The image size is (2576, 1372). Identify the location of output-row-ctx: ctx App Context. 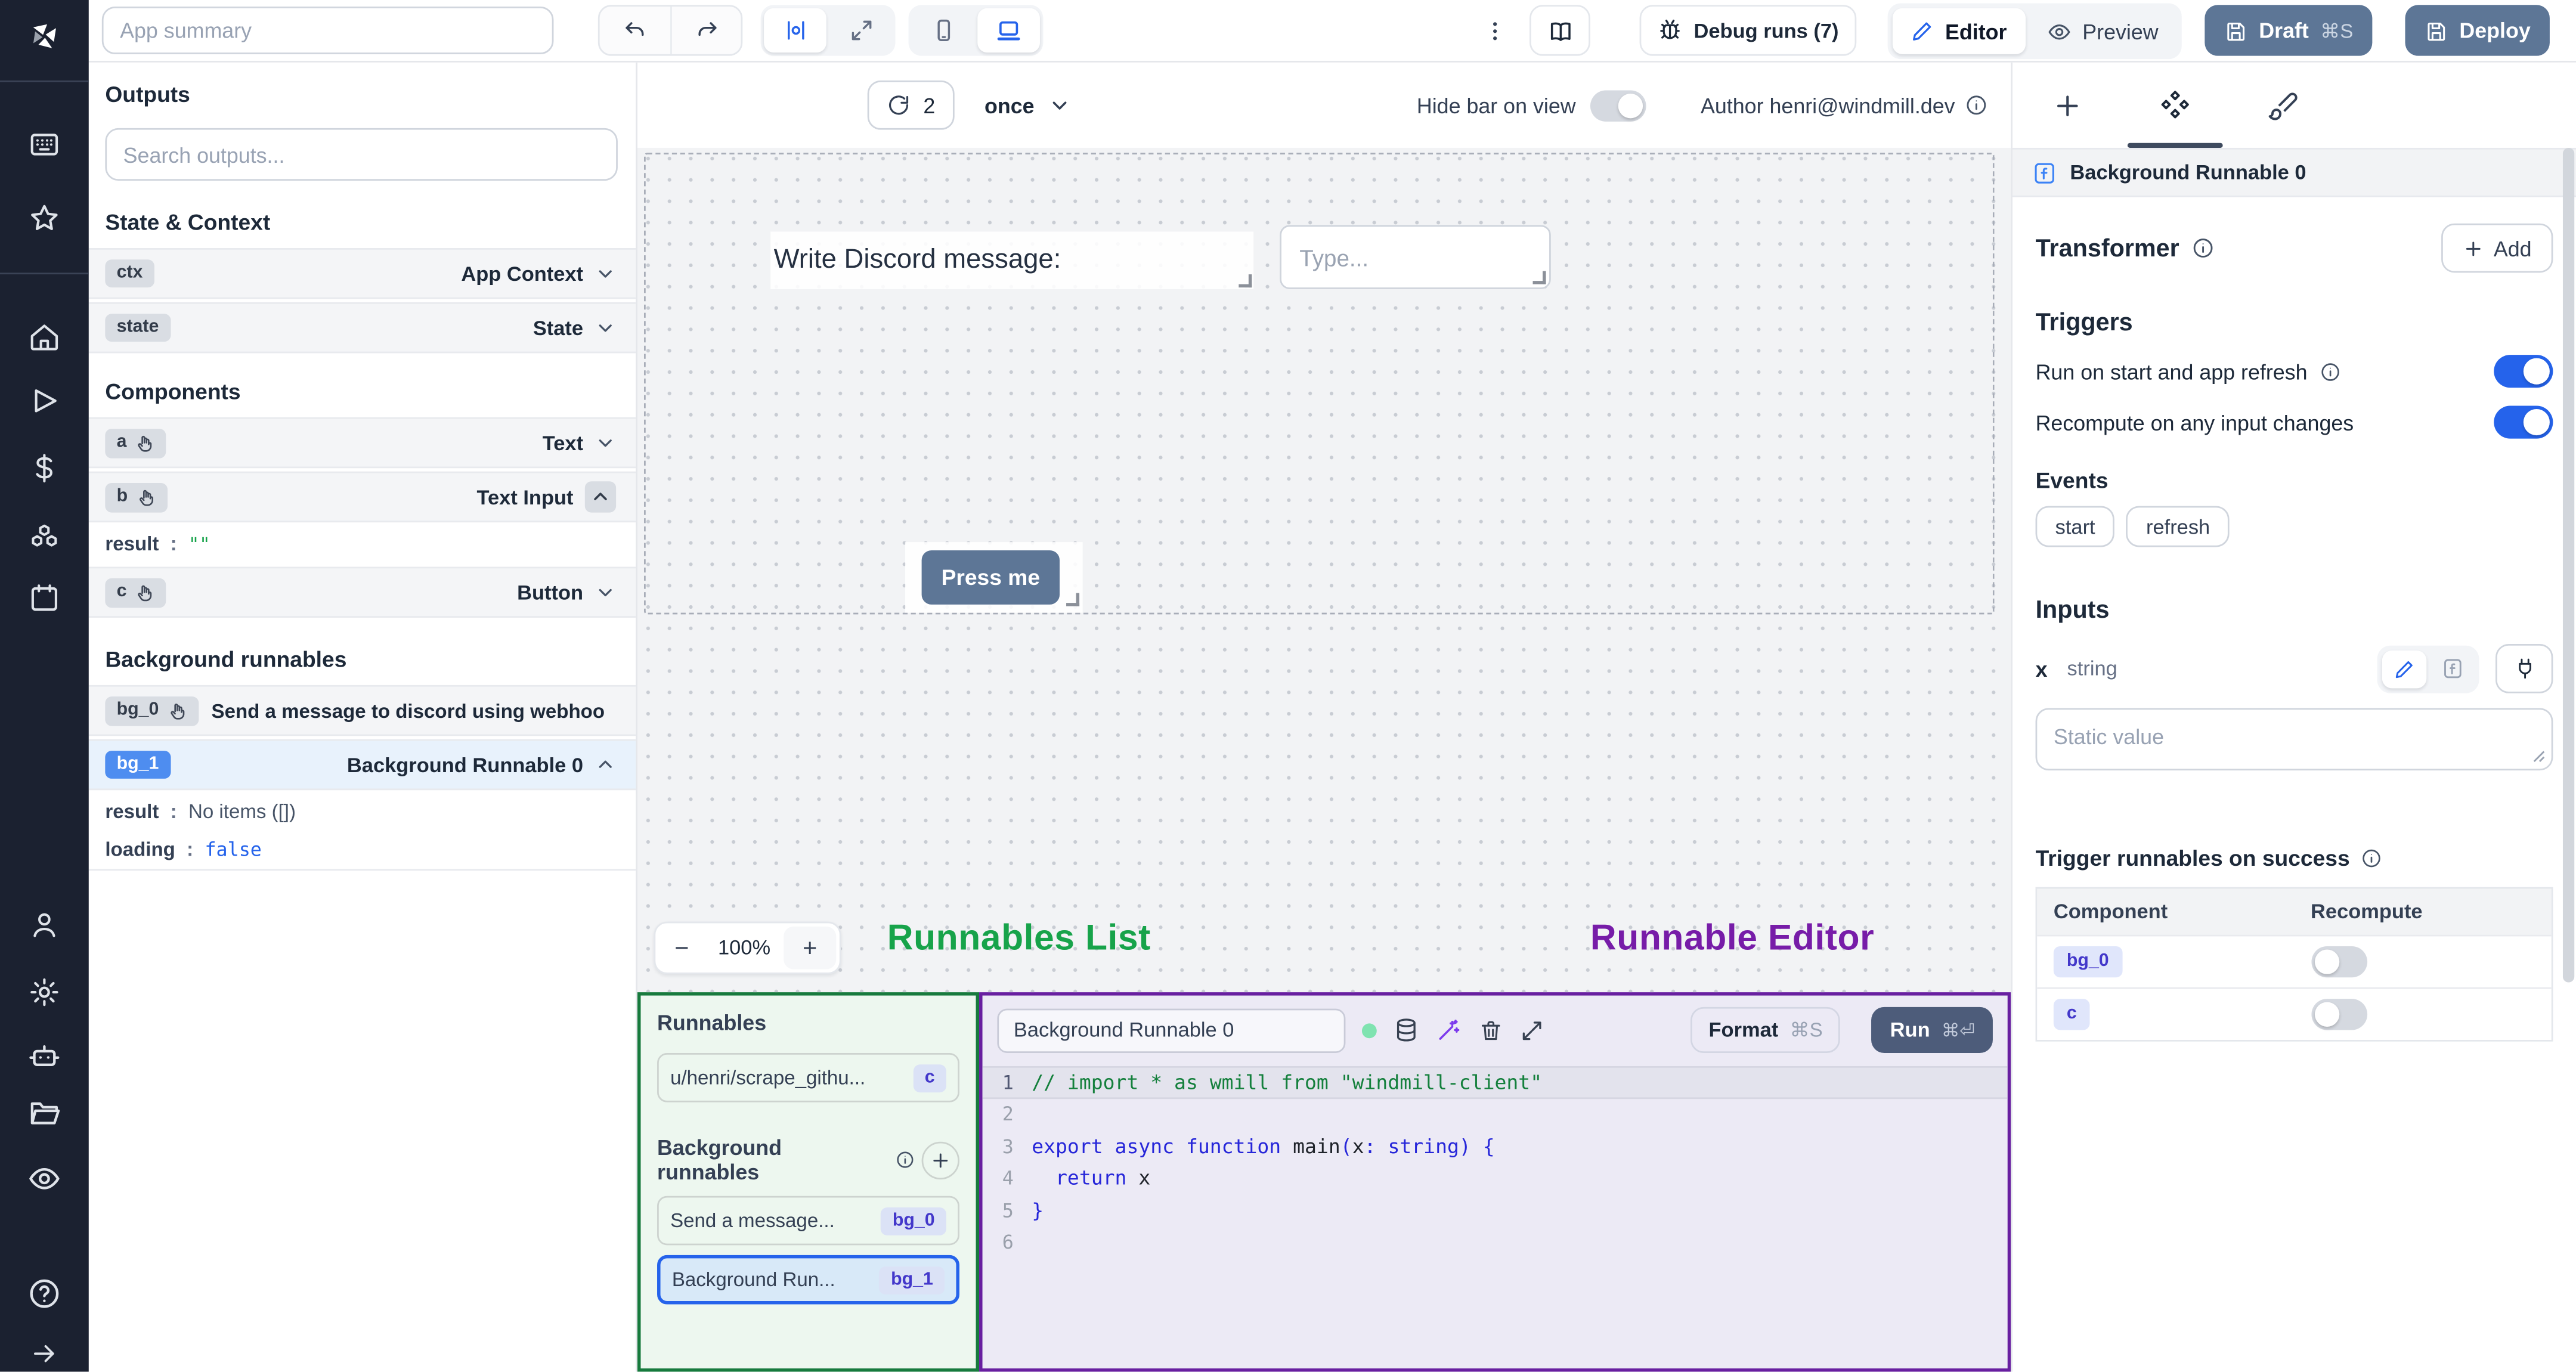
(362, 273).